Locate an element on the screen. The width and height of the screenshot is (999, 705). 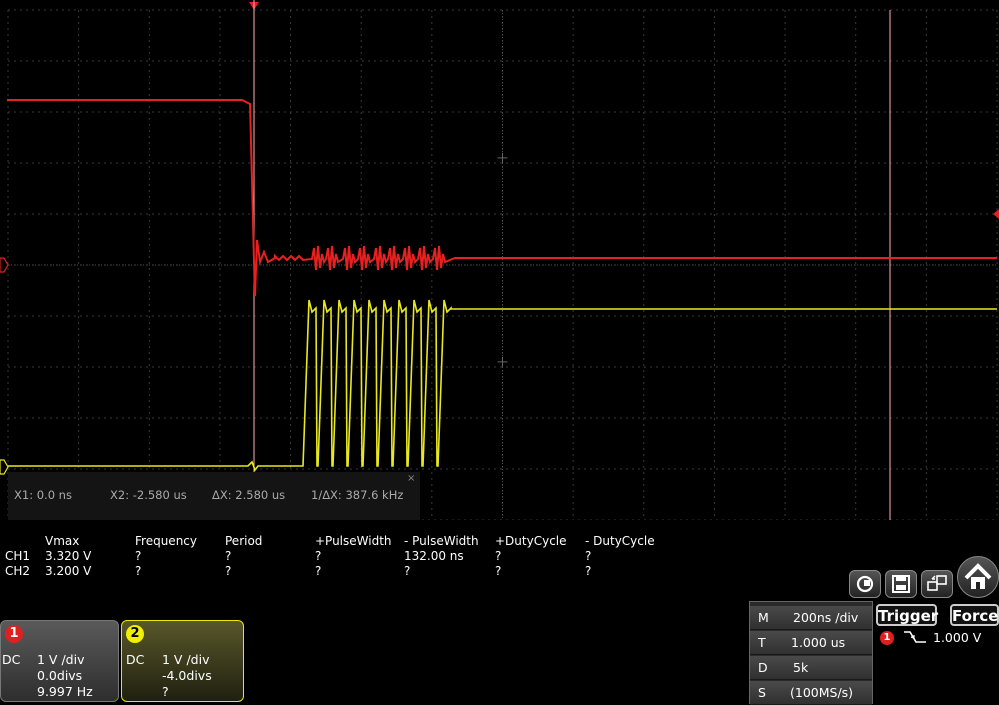
ch1-offset: 0.0divs is located at coordinates (60, 675).